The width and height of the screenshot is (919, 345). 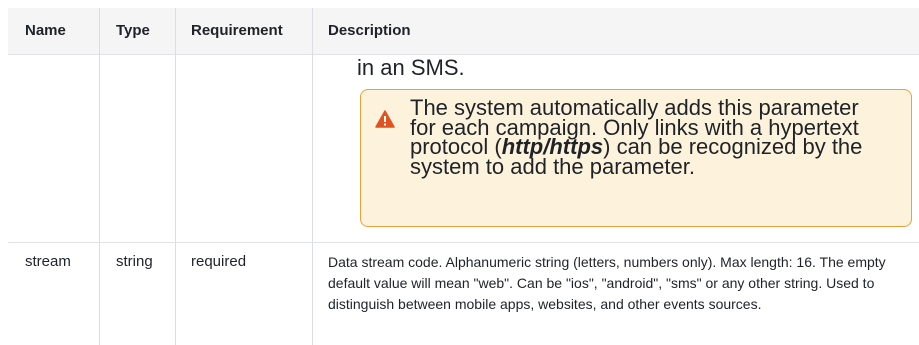 What do you see at coordinates (385, 119) in the screenshot?
I see `warning-triangle-icon` at bounding box center [385, 119].